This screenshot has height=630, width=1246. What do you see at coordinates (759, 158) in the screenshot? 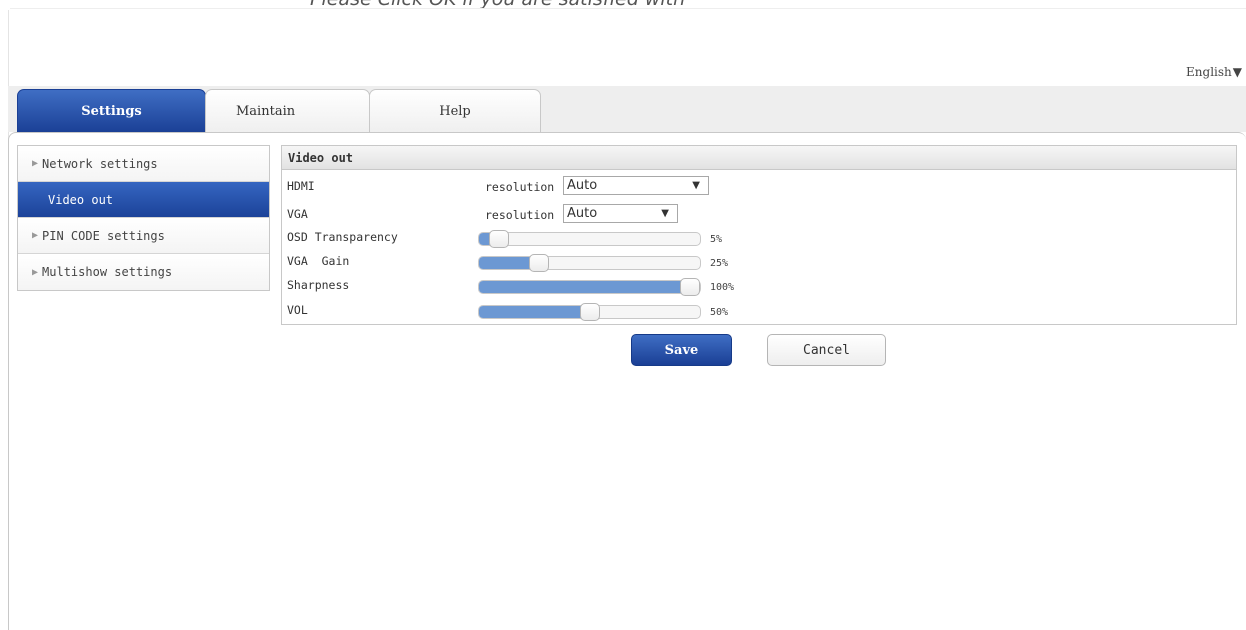
I see `panel-title: Video out` at bounding box center [759, 158].